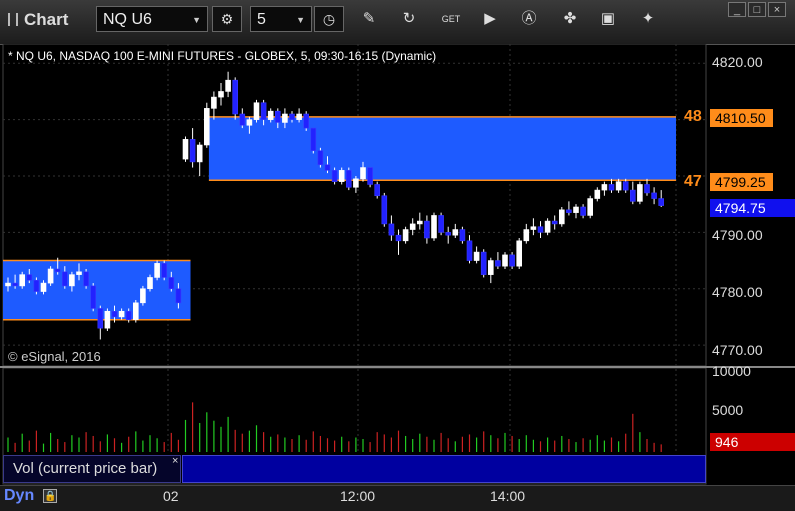 The height and width of the screenshot is (511, 795). I want to click on interval-value: 5, so click(261, 19).